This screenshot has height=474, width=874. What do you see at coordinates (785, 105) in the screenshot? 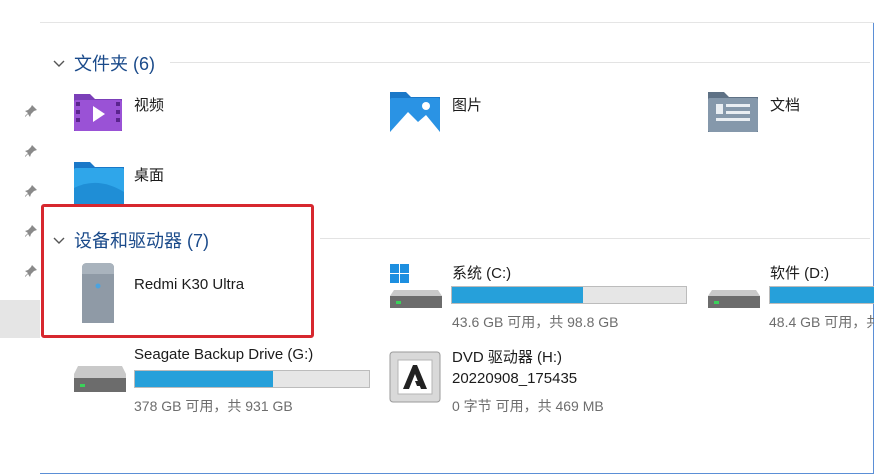
I see `folder-label: 文档` at bounding box center [785, 105].